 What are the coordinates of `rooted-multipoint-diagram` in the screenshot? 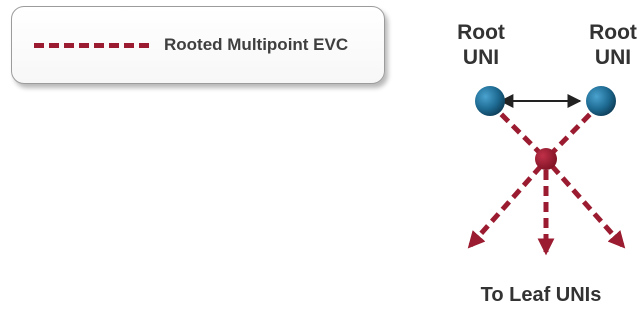 It's located at (546, 171).